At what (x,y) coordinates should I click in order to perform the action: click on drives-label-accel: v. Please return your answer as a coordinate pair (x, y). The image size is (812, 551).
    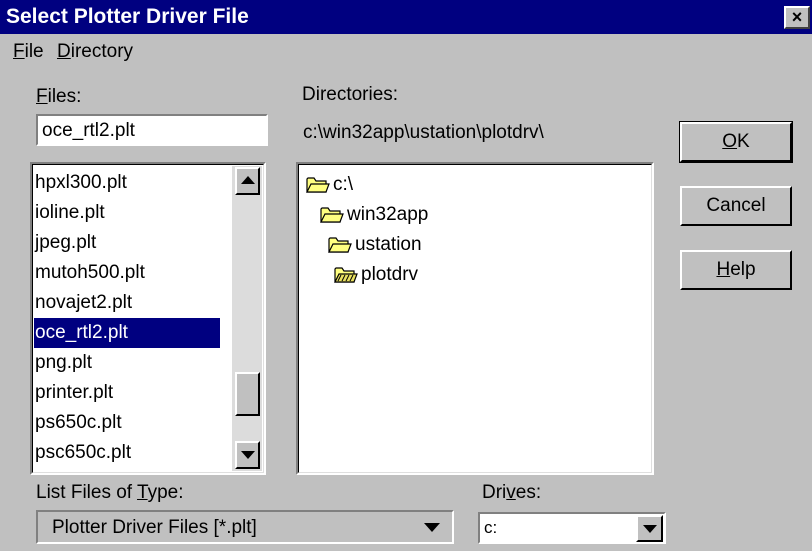
    Looking at the image, I should click on (511, 492).